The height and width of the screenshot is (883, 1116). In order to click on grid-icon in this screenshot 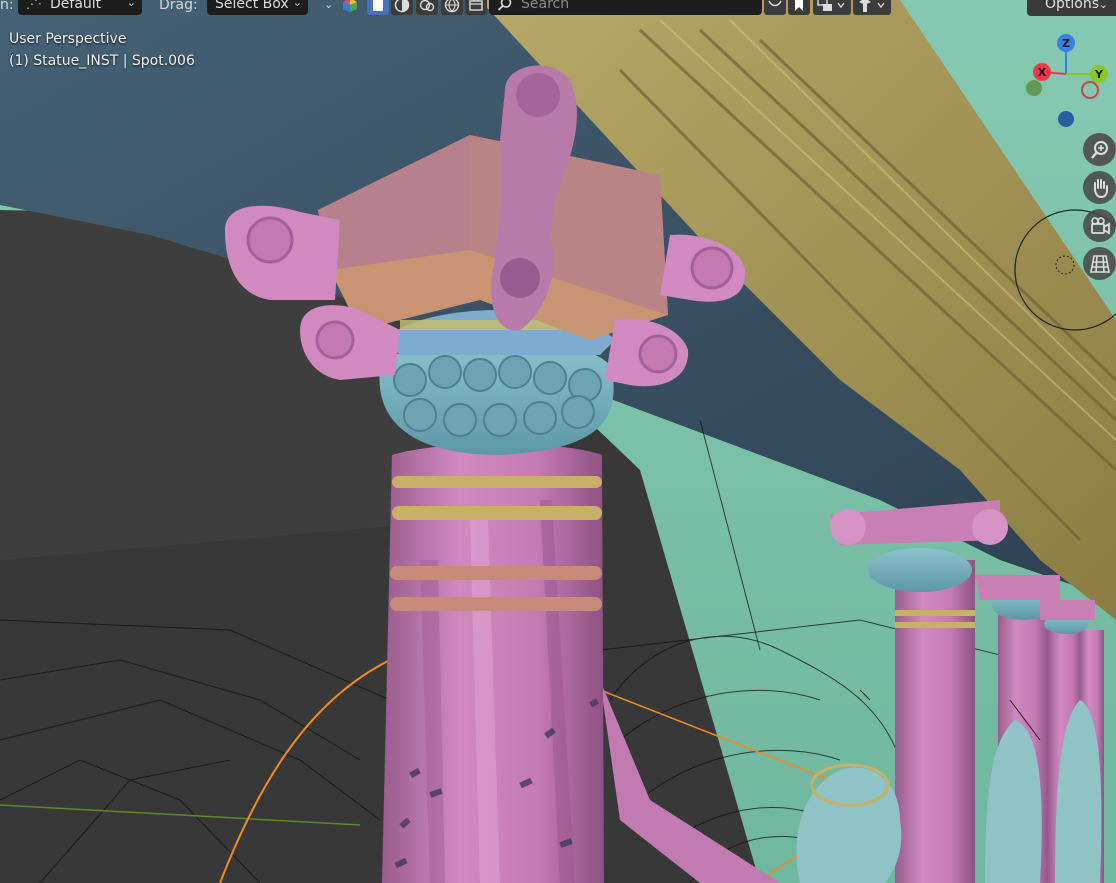, I will do `click(1099, 263)`.